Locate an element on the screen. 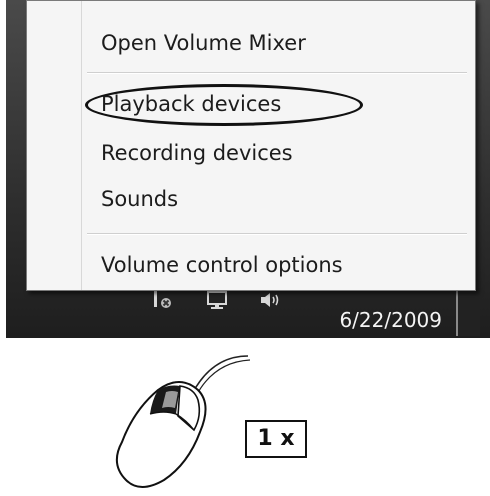 This screenshot has width=490, height=496. menu-item-volume-control-options: Volume control options is located at coordinates (222, 265).